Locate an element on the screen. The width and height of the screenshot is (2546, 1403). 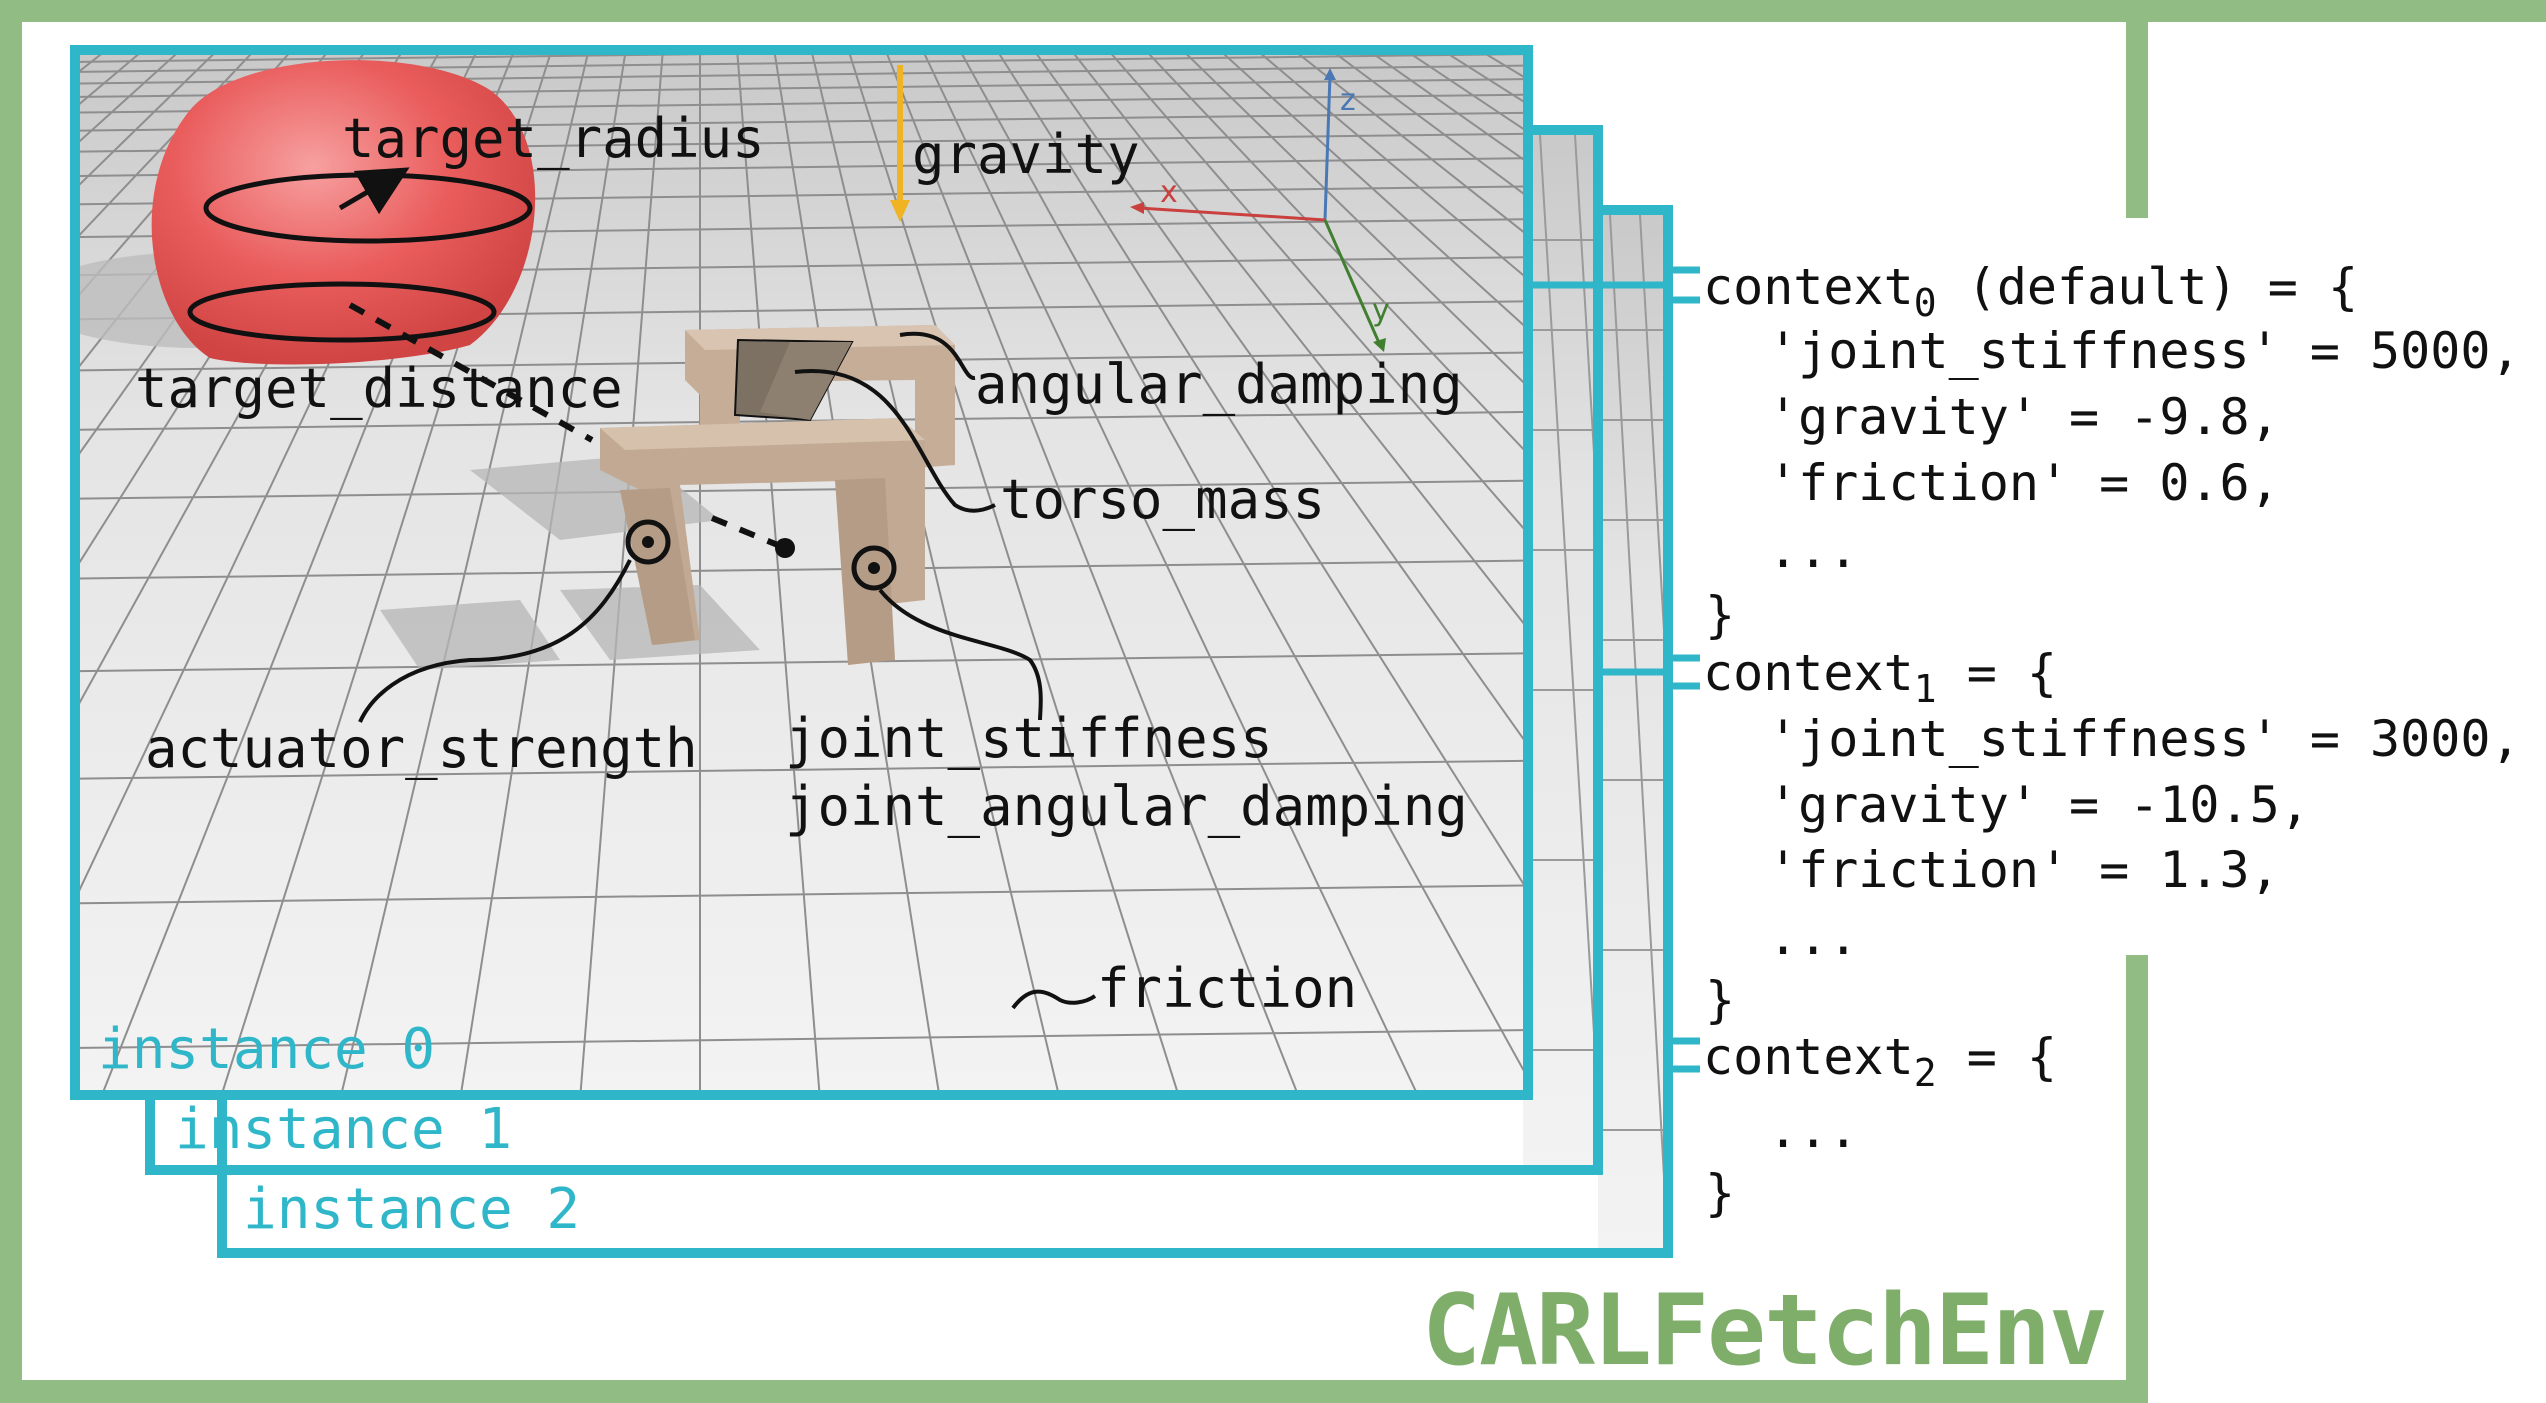
environment-name: CARLFetchEnv is located at coordinates (1765, 1331).